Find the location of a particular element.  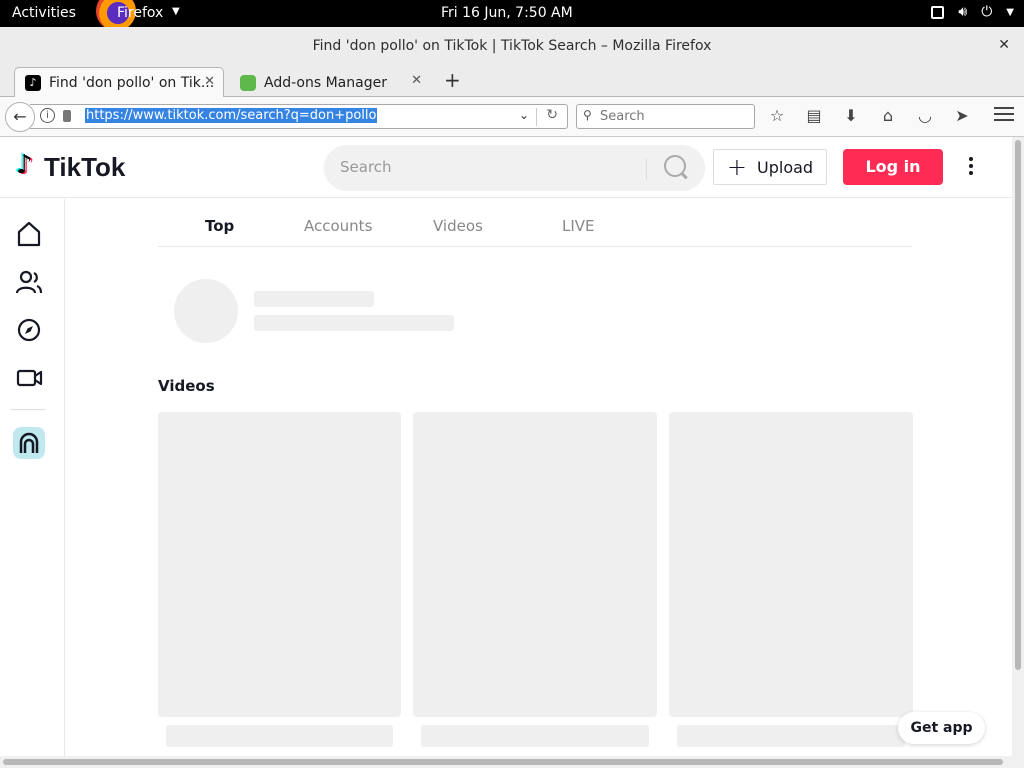

lock-icon is located at coordinates (67, 116).